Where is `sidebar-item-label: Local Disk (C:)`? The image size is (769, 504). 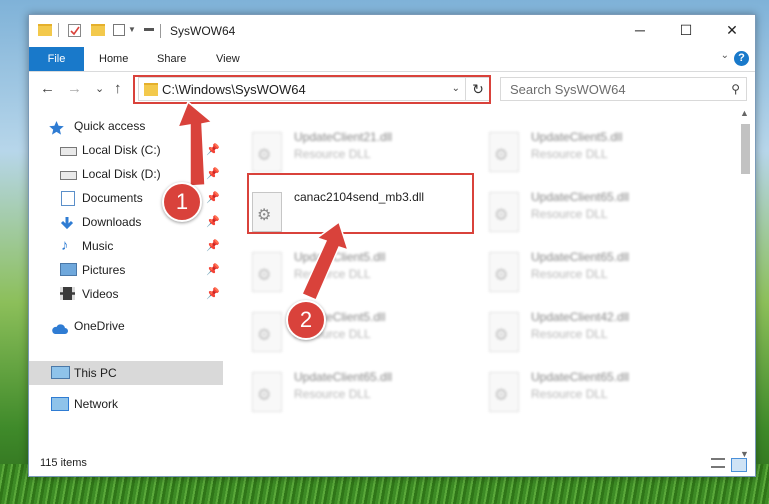
sidebar-item-label: Local Disk (C:) is located at coordinates (121, 150).